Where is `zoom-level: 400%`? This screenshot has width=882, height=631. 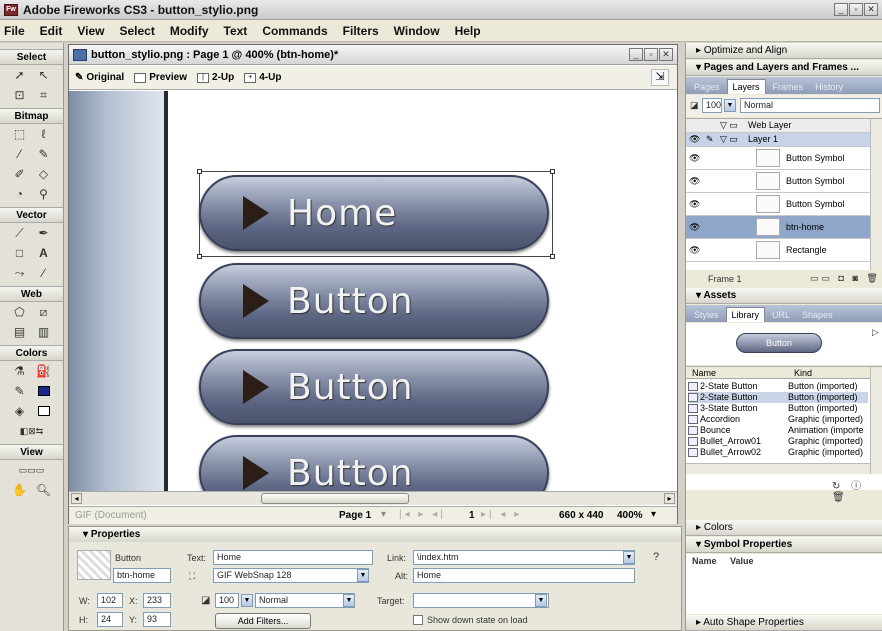 zoom-level: 400% is located at coordinates (630, 515).